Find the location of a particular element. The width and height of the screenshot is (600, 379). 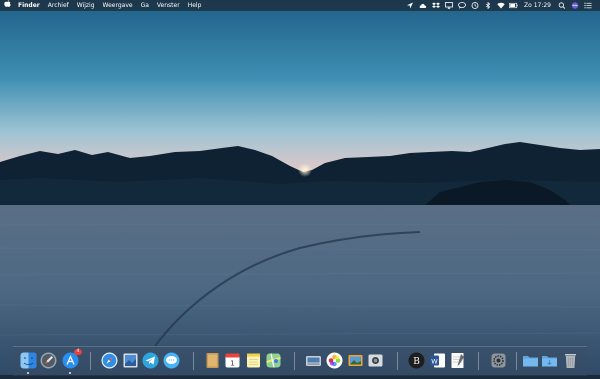

notification-center-icon is located at coordinates (587, 5).